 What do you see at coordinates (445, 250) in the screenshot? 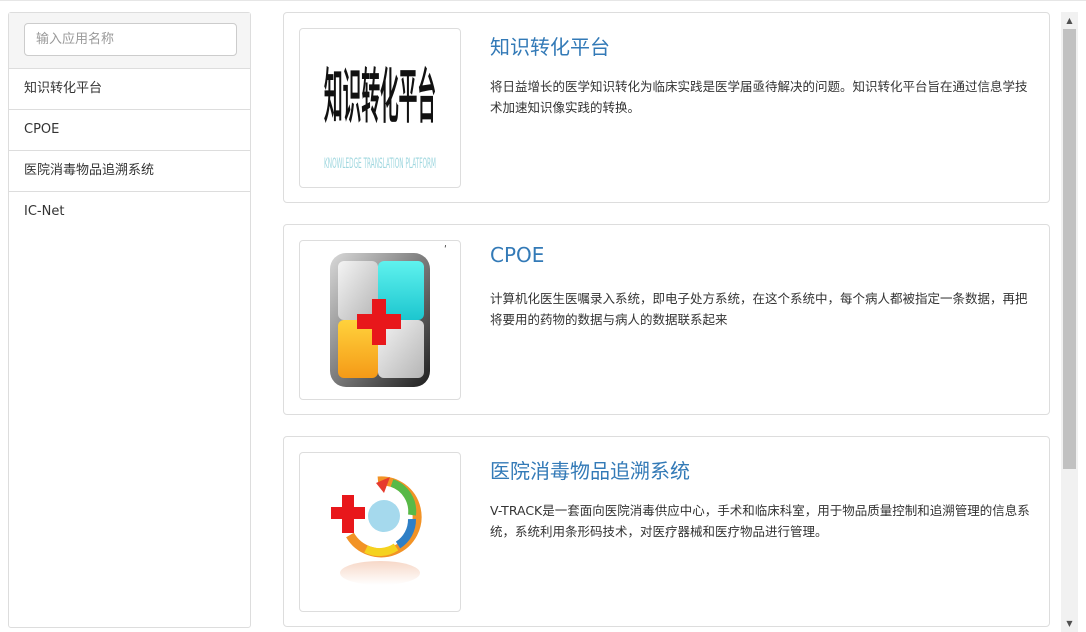
I see `tick-mark: ʹ` at bounding box center [445, 250].